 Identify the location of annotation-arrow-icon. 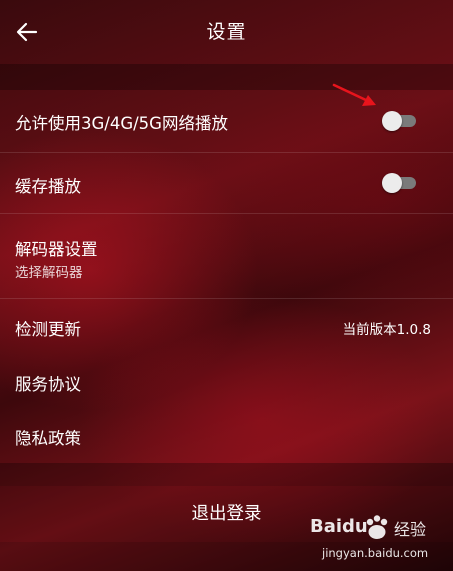
(355, 95).